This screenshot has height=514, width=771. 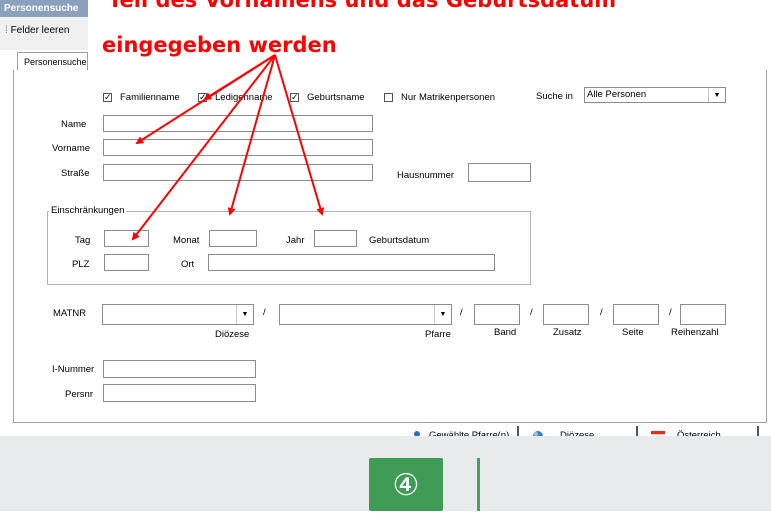 I want to click on annotation-arrows, so click(x=228, y=147).